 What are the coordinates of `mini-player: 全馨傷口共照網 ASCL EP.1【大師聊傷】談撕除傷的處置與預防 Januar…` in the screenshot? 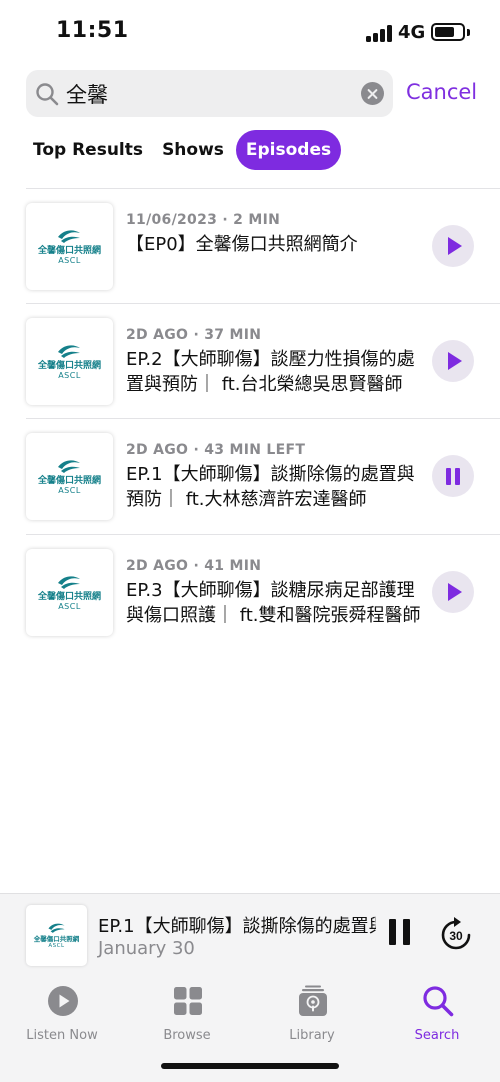 It's located at (250, 935).